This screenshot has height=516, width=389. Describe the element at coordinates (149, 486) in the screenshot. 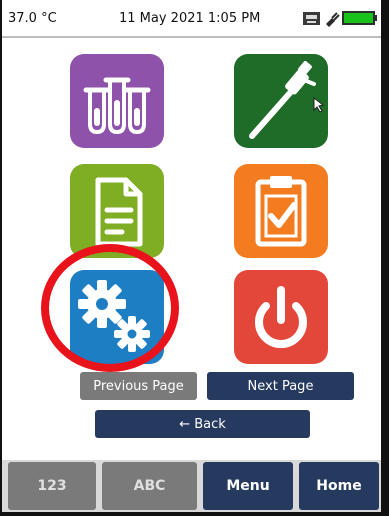

I see `alpha-keyboard-button: ABC` at that location.